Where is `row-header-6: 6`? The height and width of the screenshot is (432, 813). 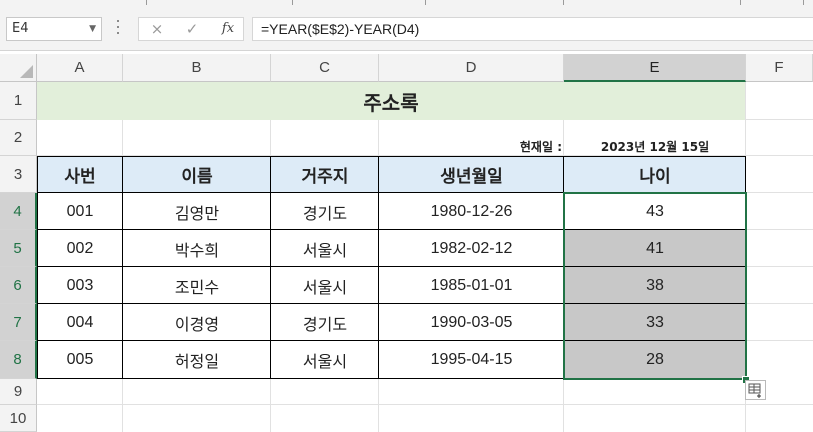
row-header-6: 6 is located at coordinates (18, 285).